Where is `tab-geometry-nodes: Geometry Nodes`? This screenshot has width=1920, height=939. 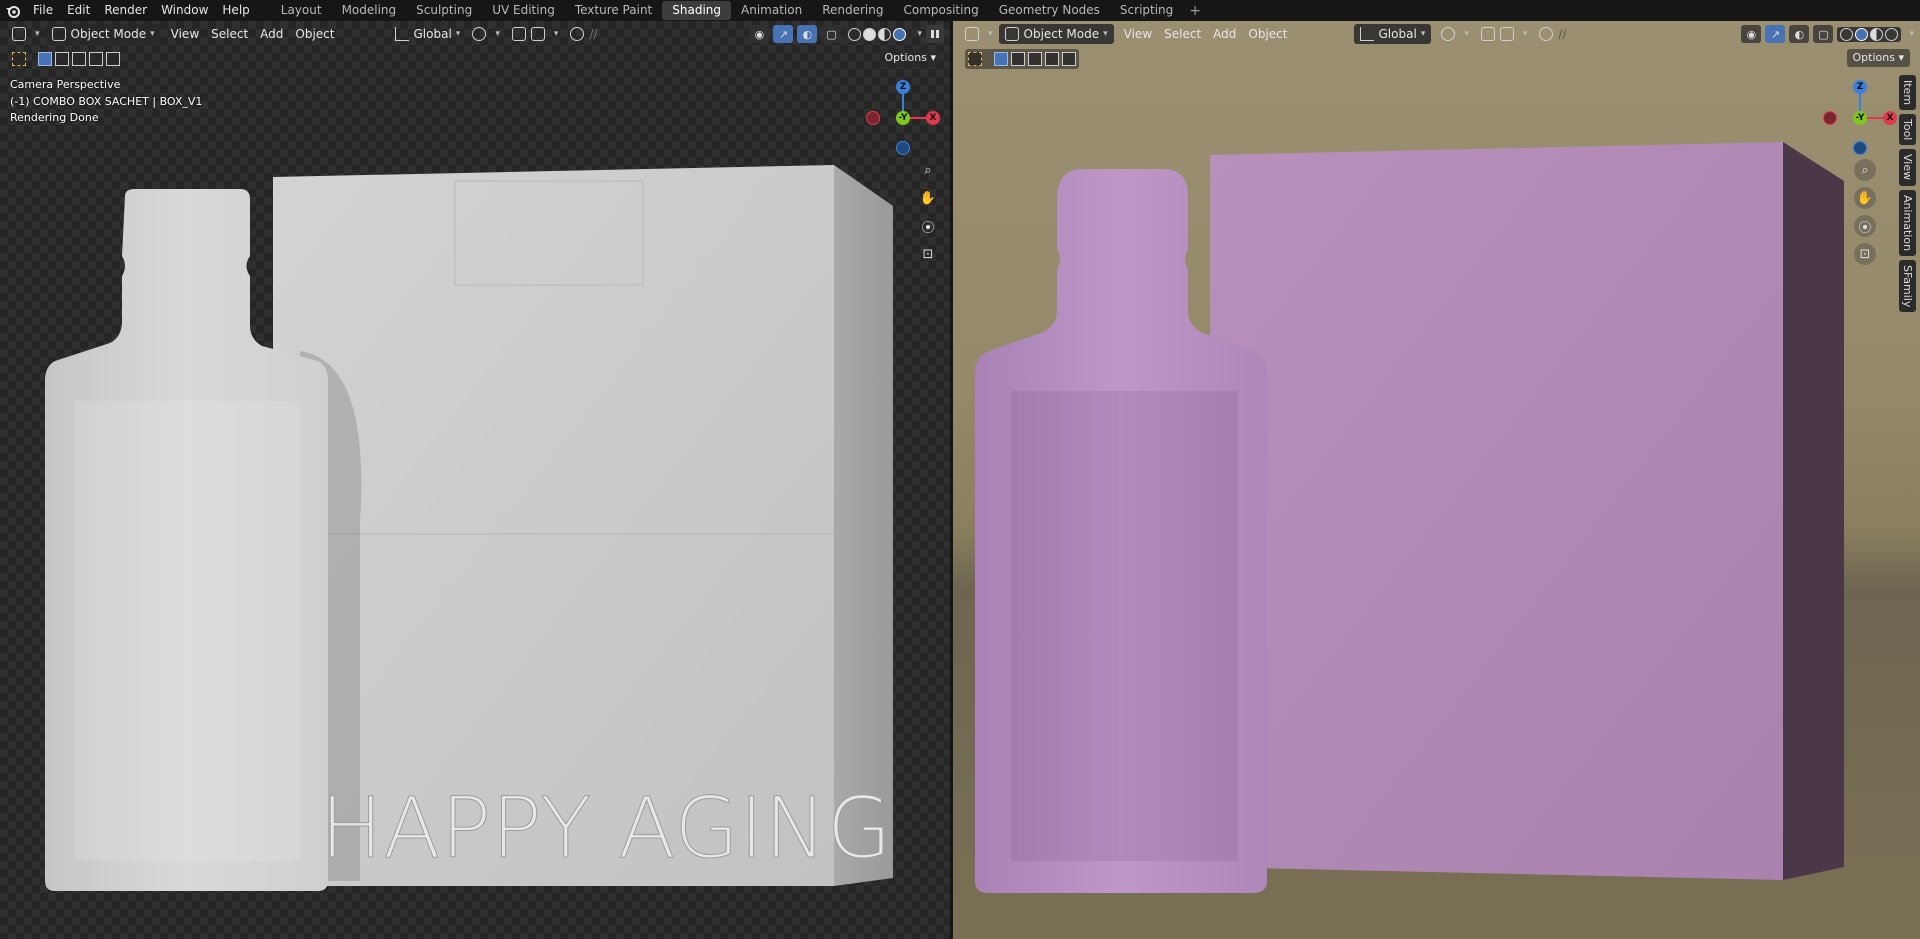
tab-geometry-nodes: Geometry Nodes is located at coordinates (1049, 10).